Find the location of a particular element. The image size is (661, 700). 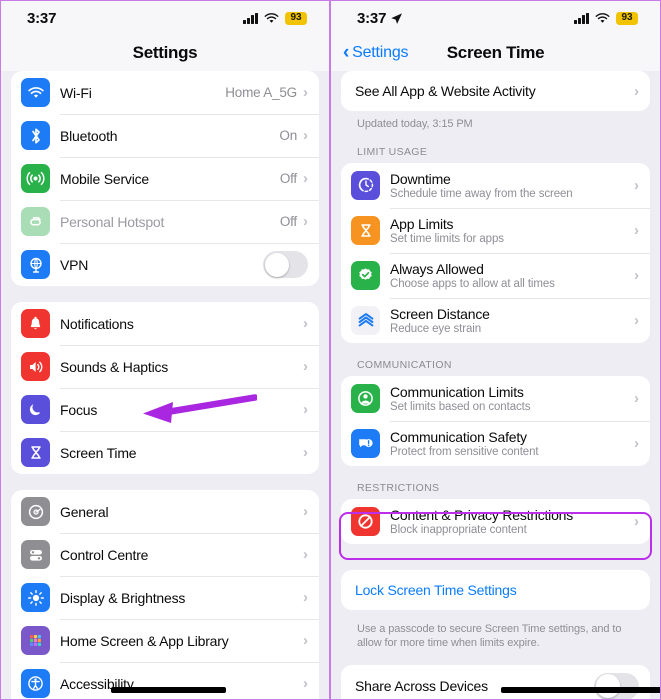

vpn-toggle is located at coordinates (285, 264).